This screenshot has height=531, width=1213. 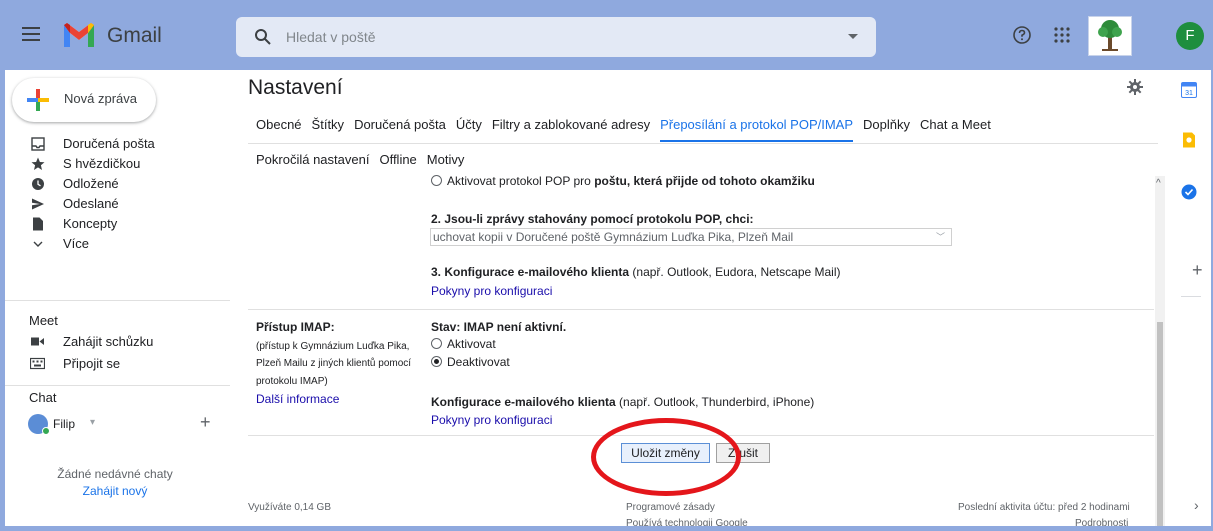 What do you see at coordinates (1189, 140) in the screenshot?
I see `keep-icon` at bounding box center [1189, 140].